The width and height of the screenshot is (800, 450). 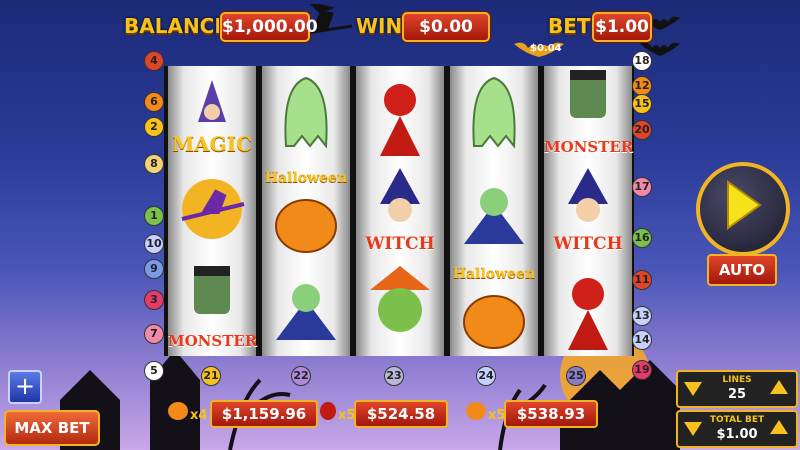 I want to click on bet-label: BET, so click(x=569, y=26).